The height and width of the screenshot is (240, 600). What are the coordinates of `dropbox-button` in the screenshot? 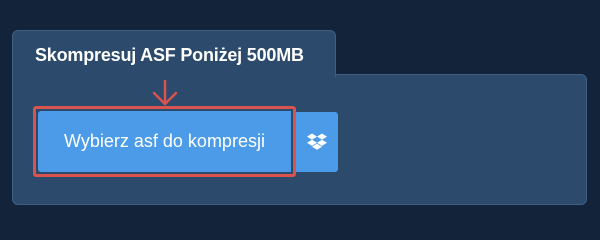 It's located at (317, 142).